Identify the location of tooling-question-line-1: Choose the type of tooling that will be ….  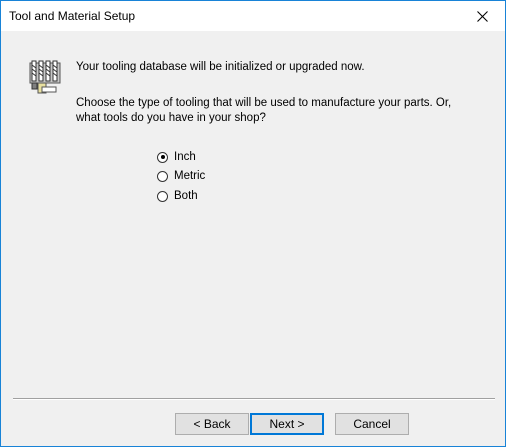
(264, 103).